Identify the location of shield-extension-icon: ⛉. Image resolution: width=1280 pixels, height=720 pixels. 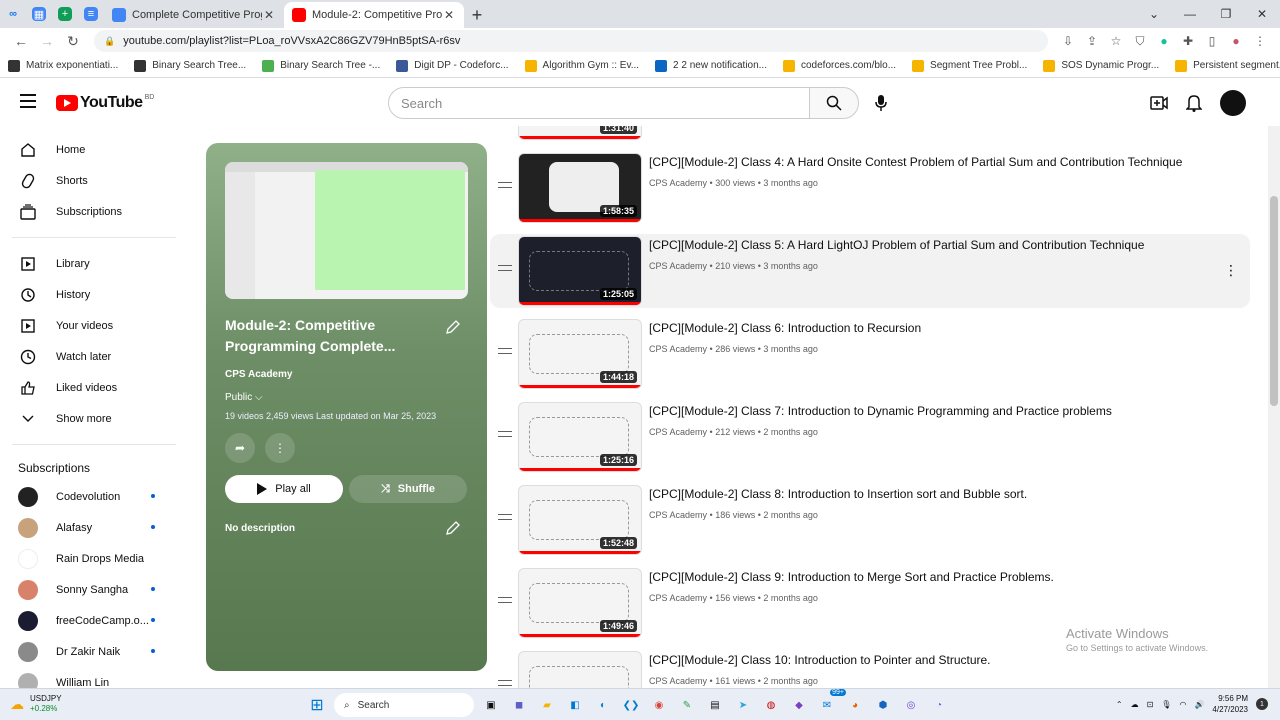
(1140, 41).